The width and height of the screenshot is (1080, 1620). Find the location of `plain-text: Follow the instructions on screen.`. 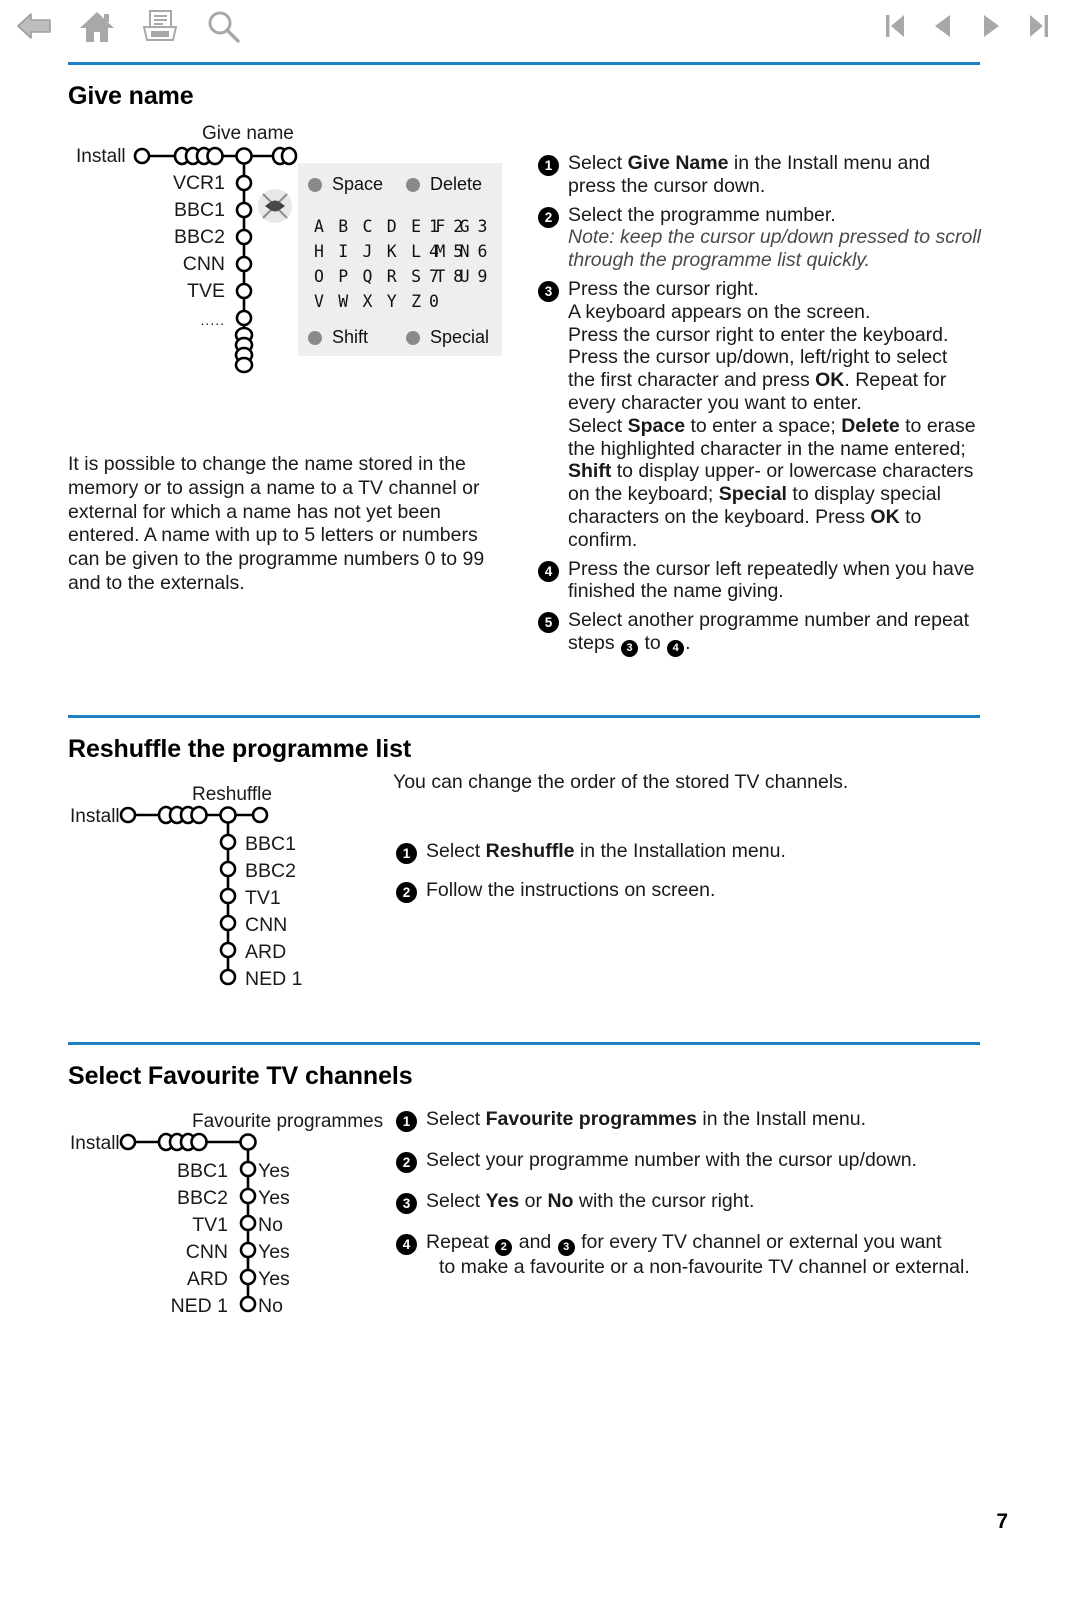

plain-text: Follow the instructions on screen. is located at coordinates (571, 890).